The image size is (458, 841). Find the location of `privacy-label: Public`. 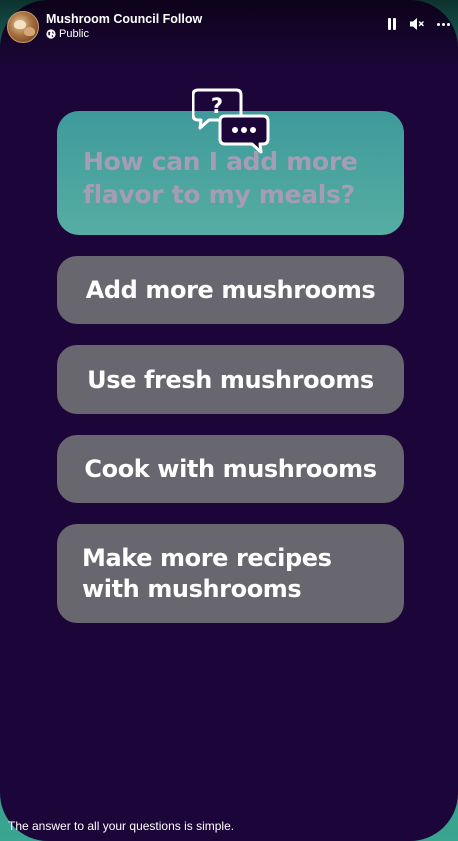

privacy-label: Public is located at coordinates (74, 34).